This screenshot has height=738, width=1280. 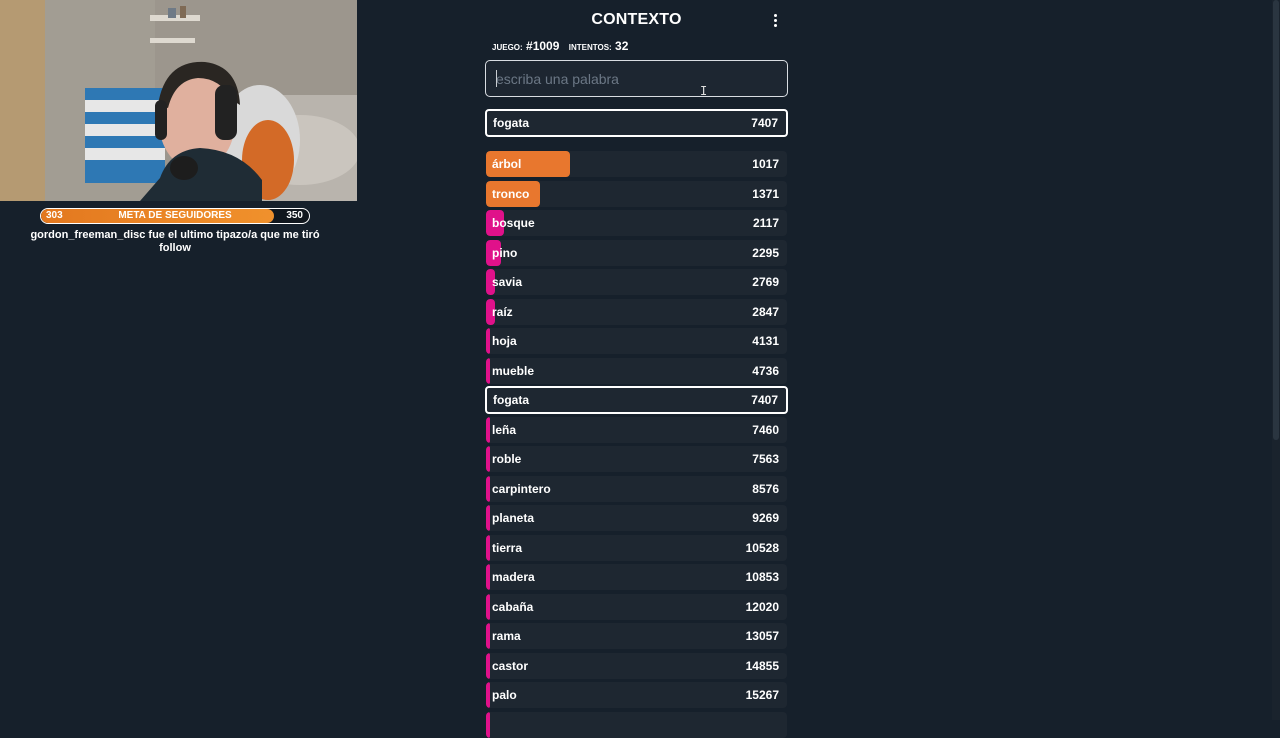 I want to click on guess-row, so click(x=636, y=724).